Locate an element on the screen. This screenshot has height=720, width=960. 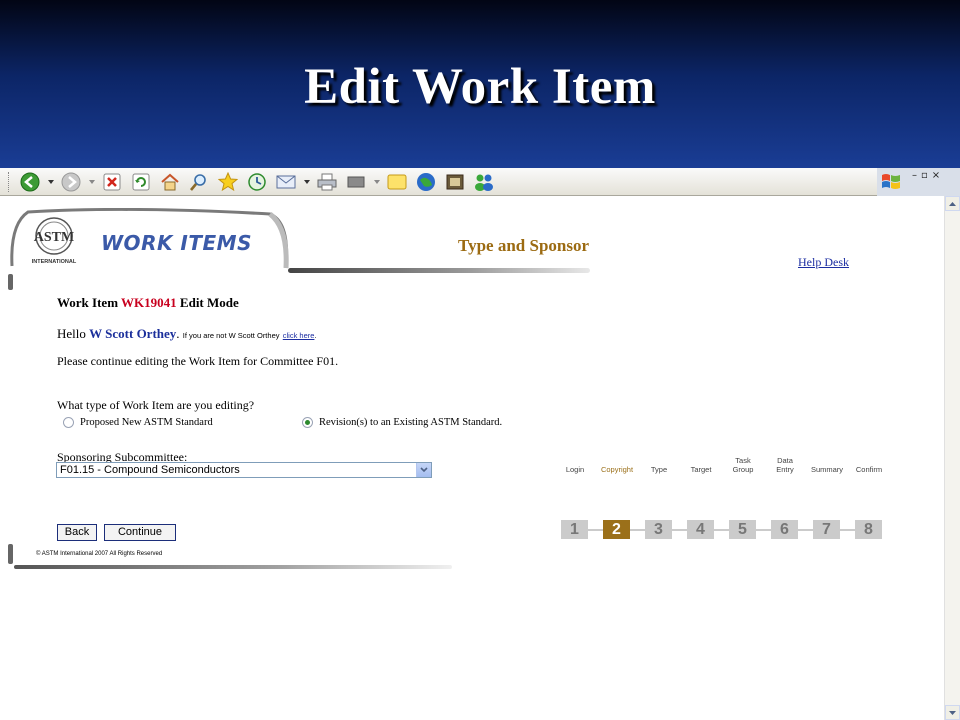
work-item-id: WK19041 is located at coordinates (149, 302).